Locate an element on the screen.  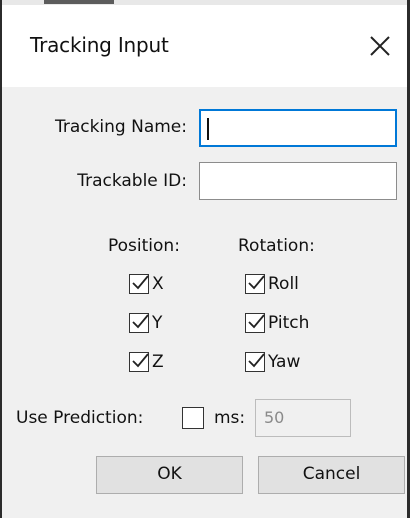
window-title: Tracking Input is located at coordinates (99, 45).